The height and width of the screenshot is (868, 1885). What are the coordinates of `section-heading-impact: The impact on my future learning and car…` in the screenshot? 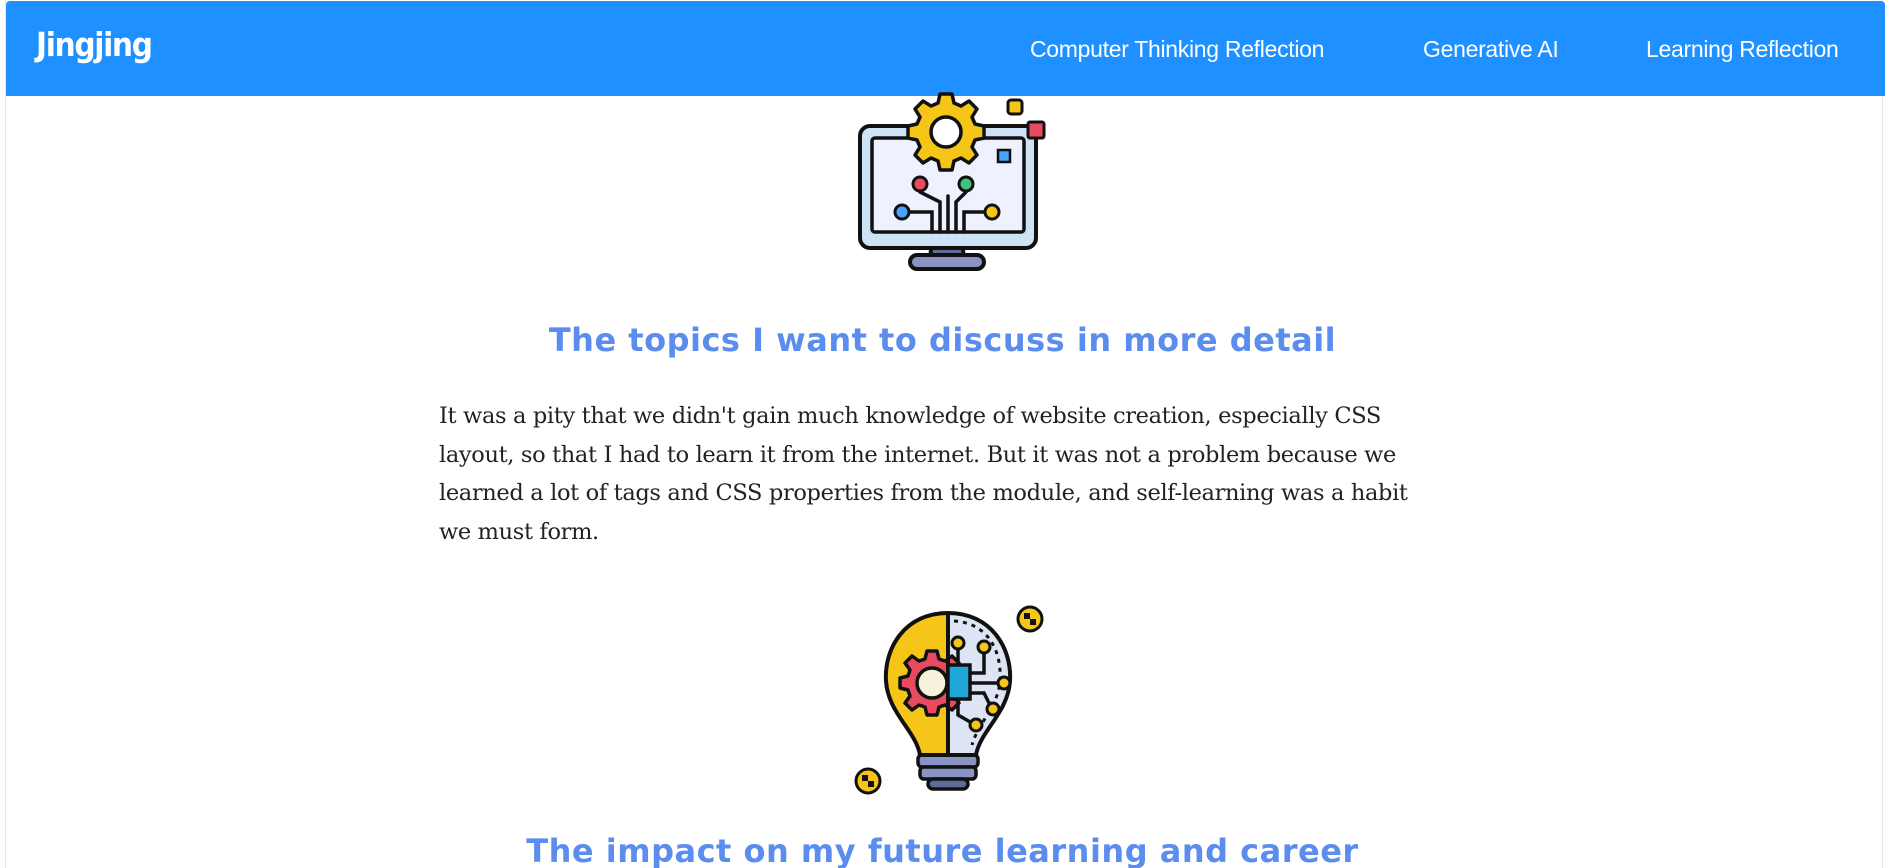 It's located at (942, 850).